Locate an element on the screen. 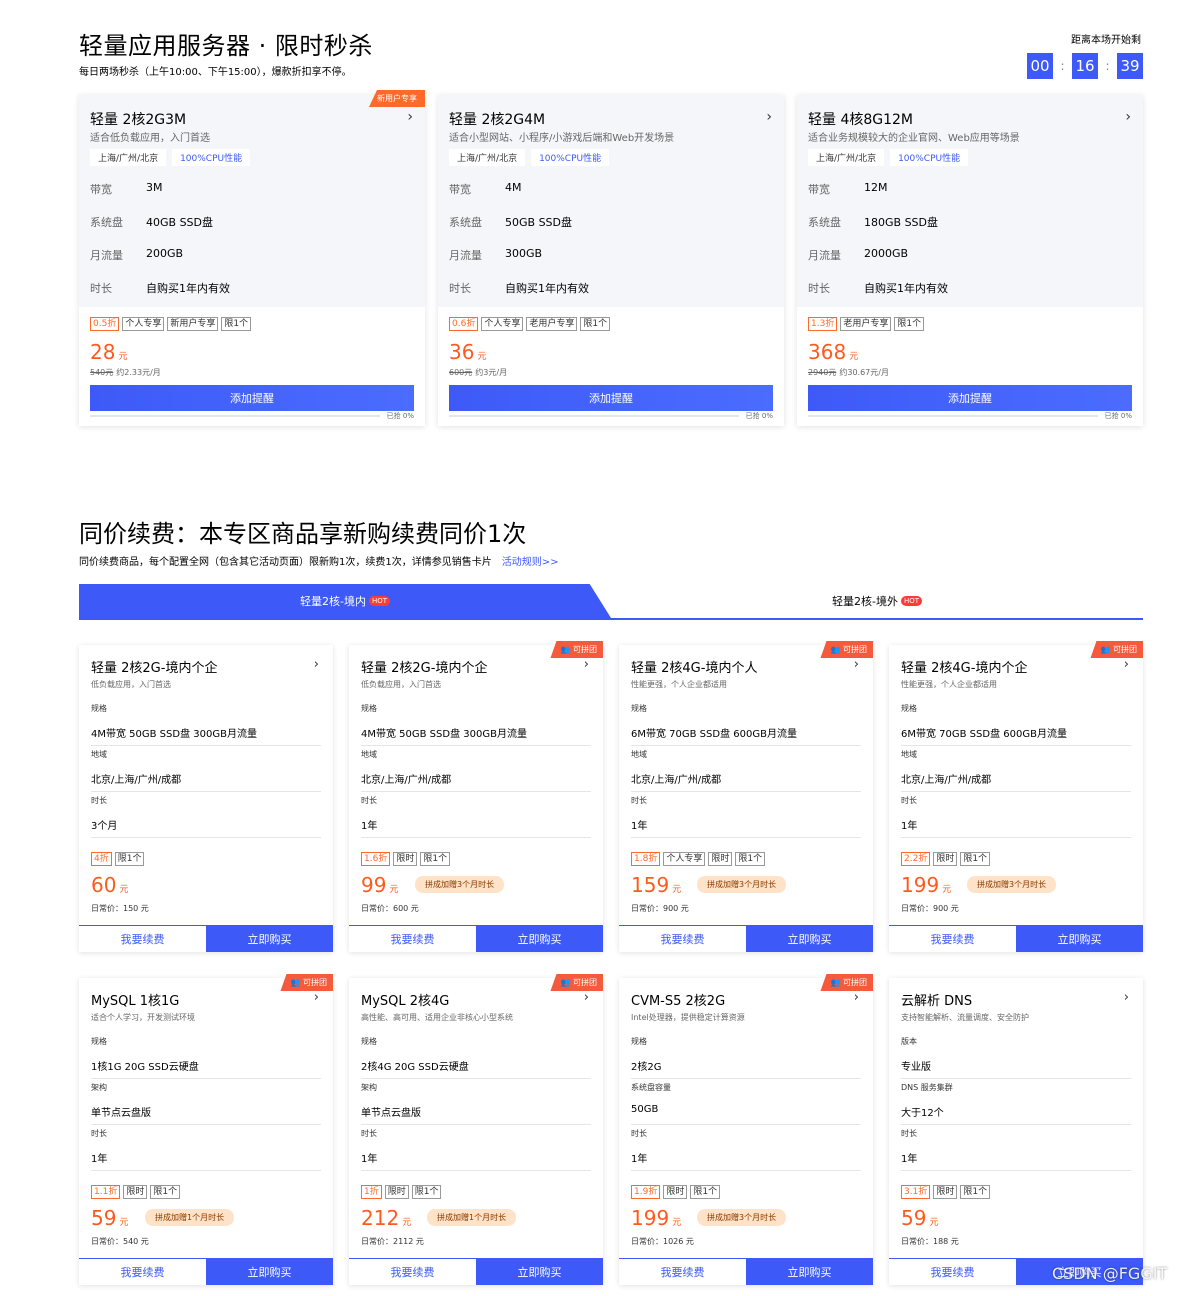  spec-value: 2000GB is located at coordinates (886, 253).